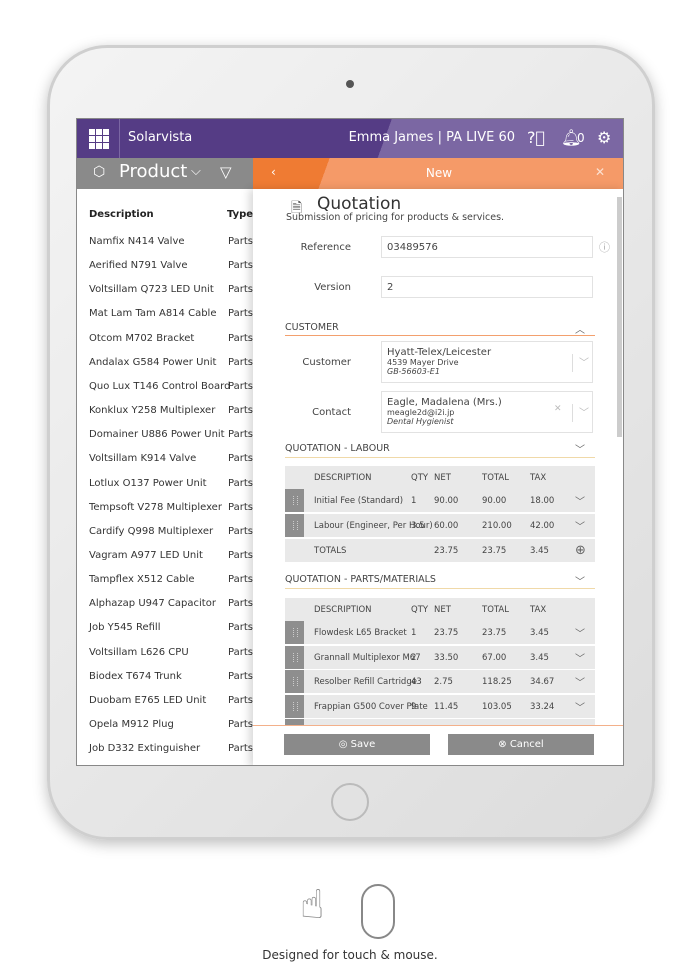  What do you see at coordinates (542, 706) in the screenshot?
I see `cell: 33.24` at bounding box center [542, 706].